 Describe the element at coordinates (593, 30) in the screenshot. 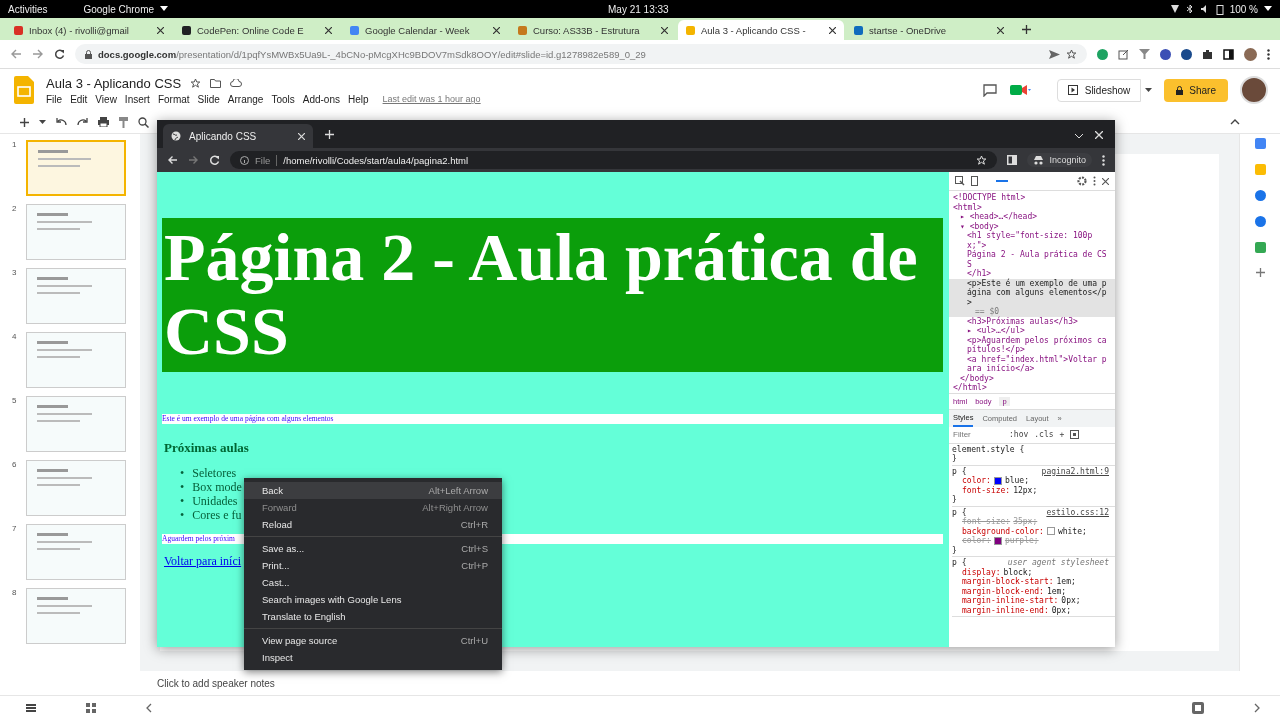

I see `browser-tab: Curso: AS33B - Estrutura` at that location.